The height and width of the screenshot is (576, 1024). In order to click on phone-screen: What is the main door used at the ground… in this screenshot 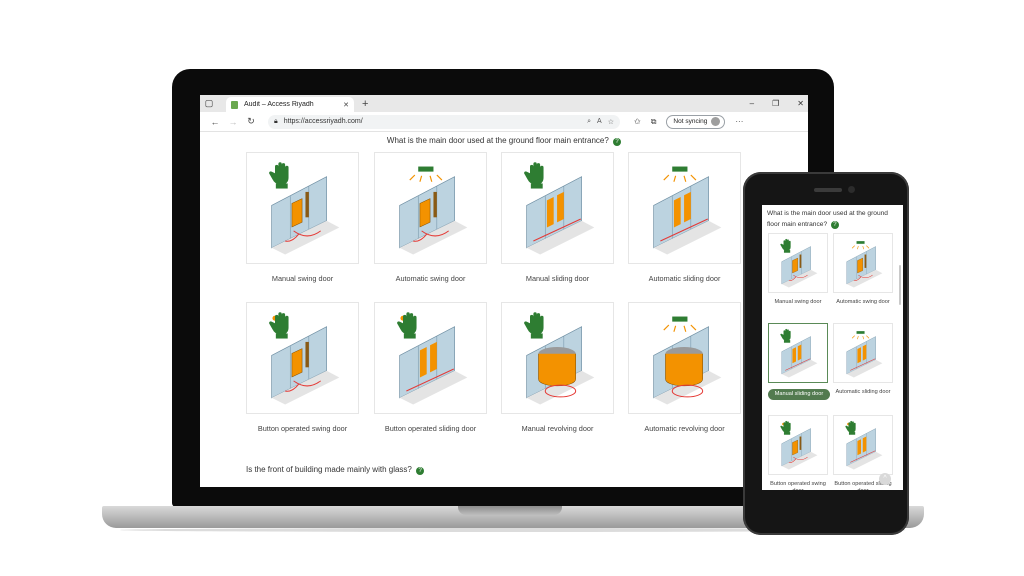, I will do `click(832, 347)`.